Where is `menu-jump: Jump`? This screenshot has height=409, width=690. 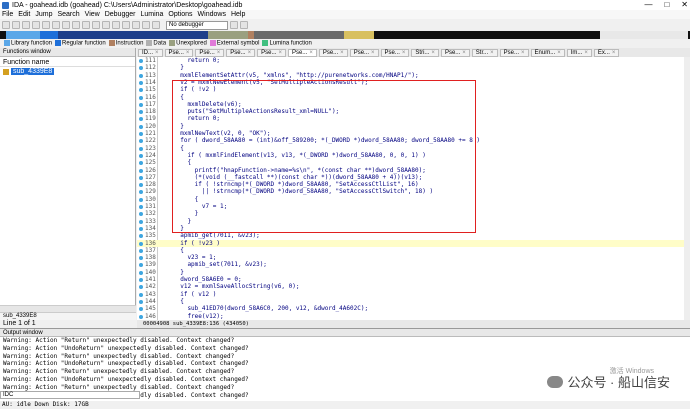
menu-jump: Jump is located at coordinates (43, 14).